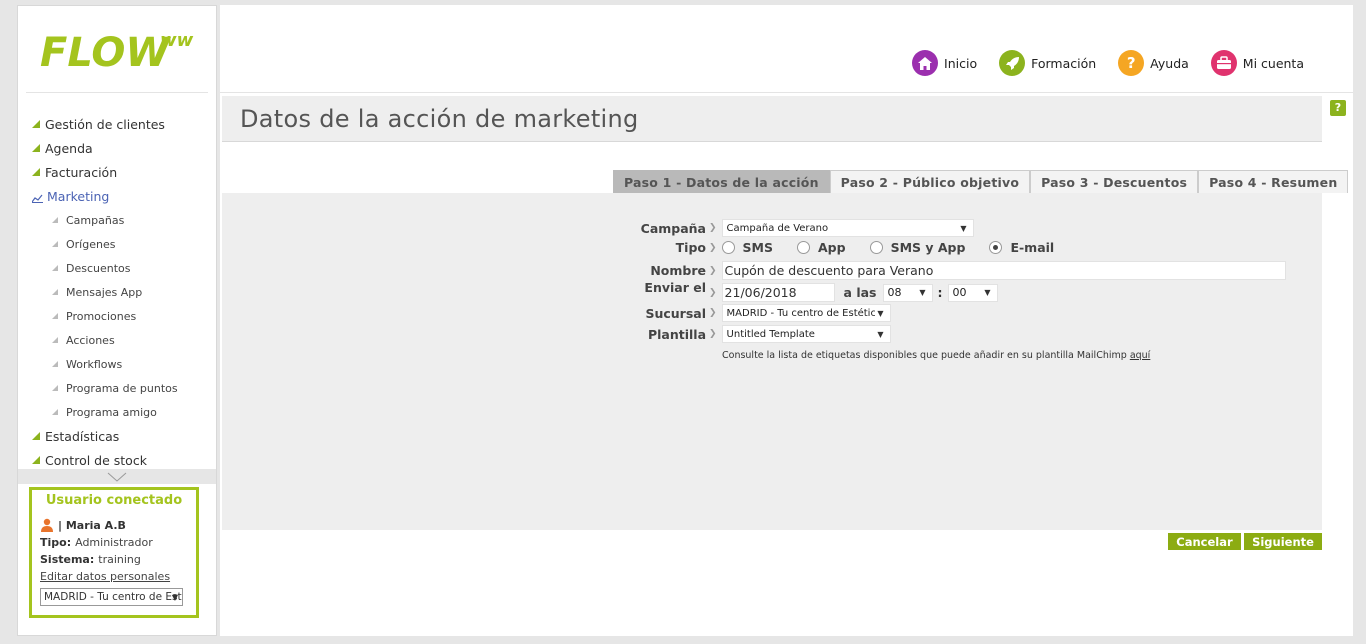 The height and width of the screenshot is (644, 1366). What do you see at coordinates (996, 247) in the screenshot?
I see `tipo-email-radio` at bounding box center [996, 247].